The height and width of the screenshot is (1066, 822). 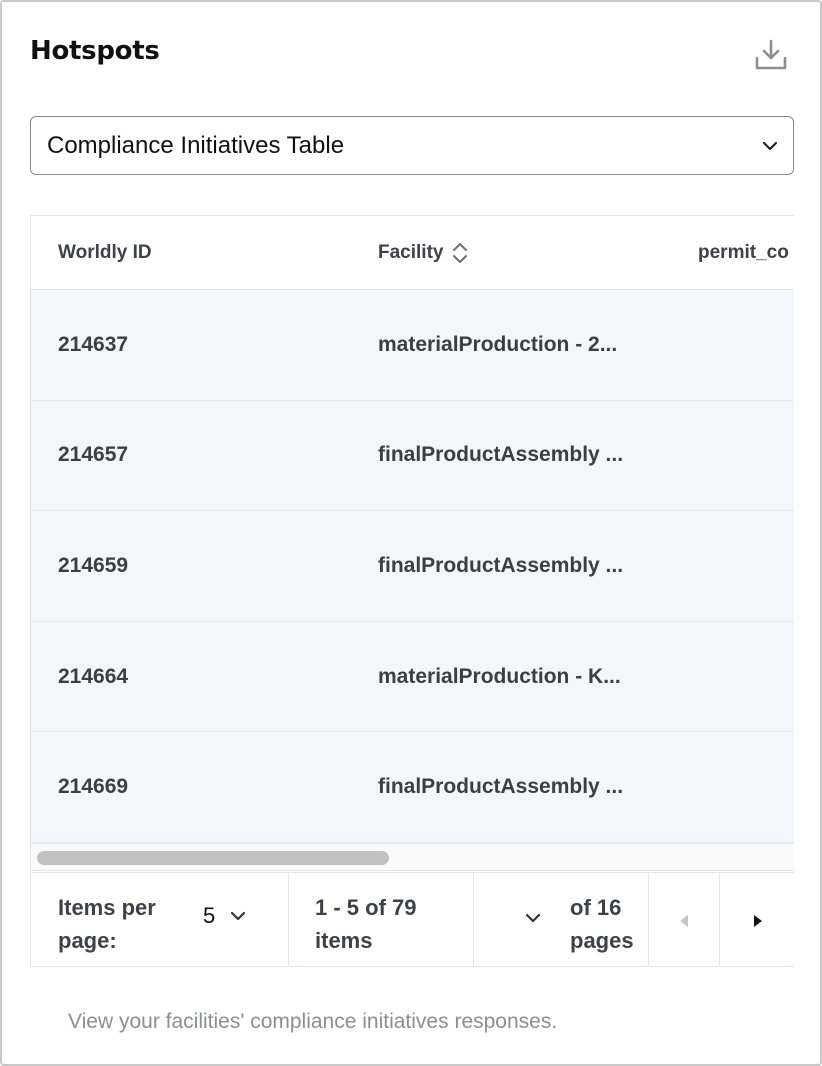 I want to click on column-header-facility-label: Facility, so click(x=411, y=252).